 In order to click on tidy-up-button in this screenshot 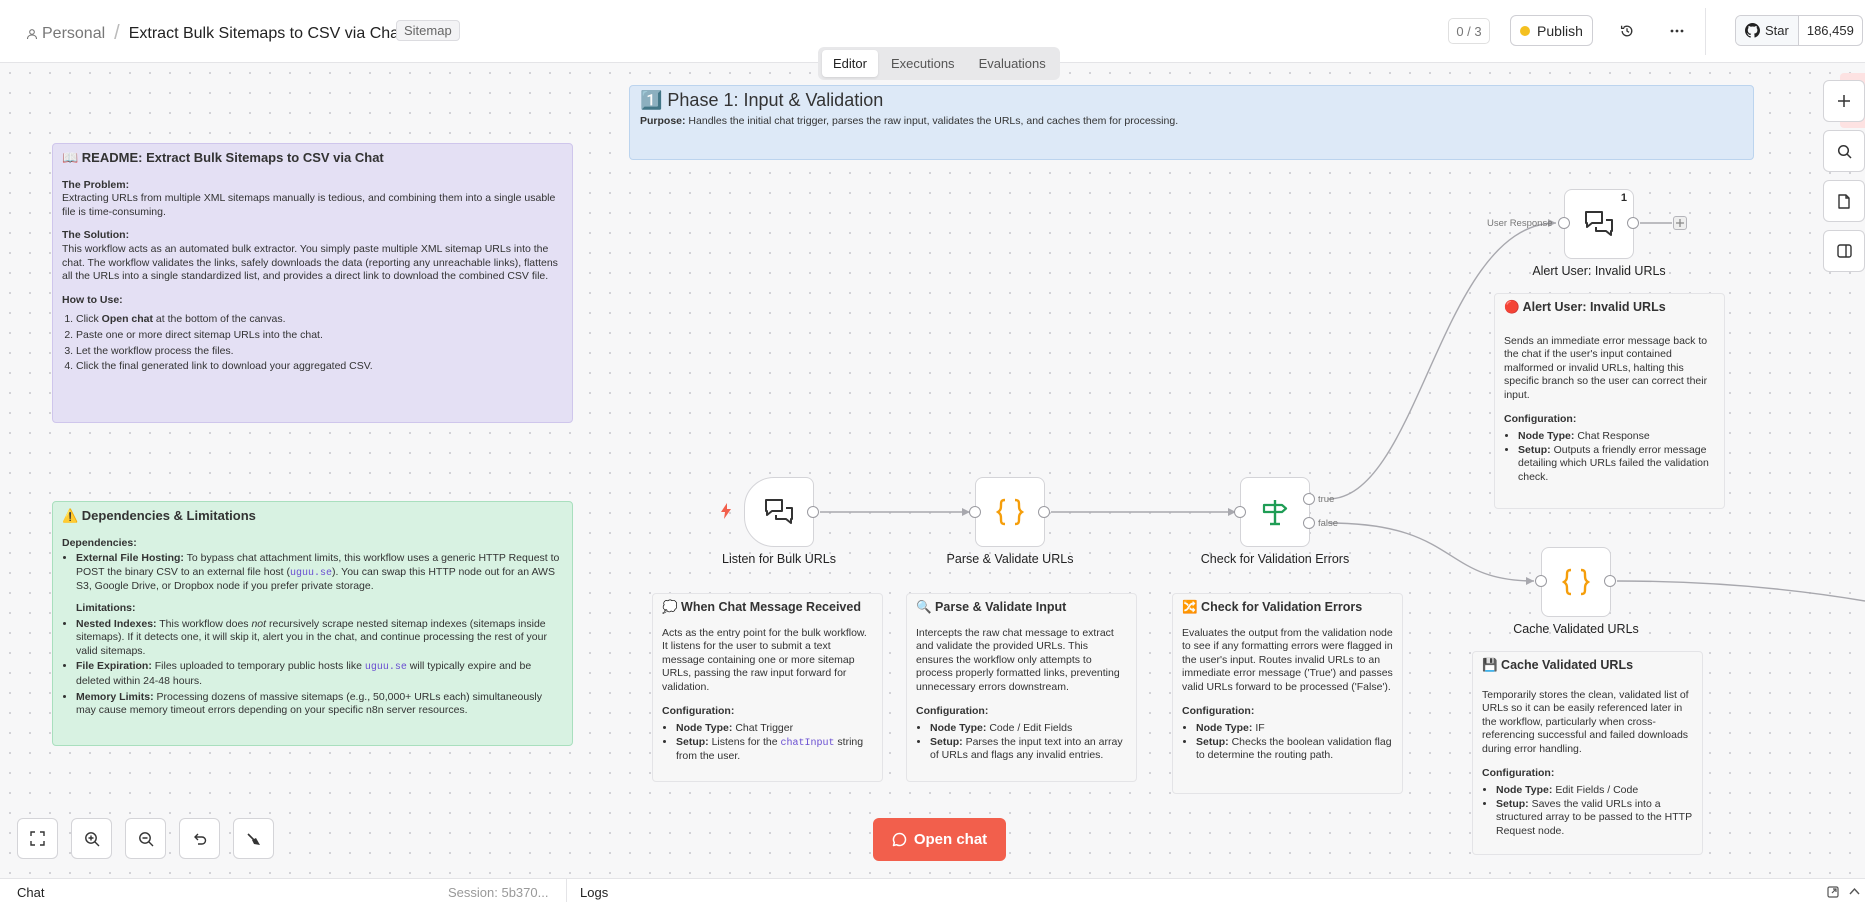, I will do `click(253, 838)`.